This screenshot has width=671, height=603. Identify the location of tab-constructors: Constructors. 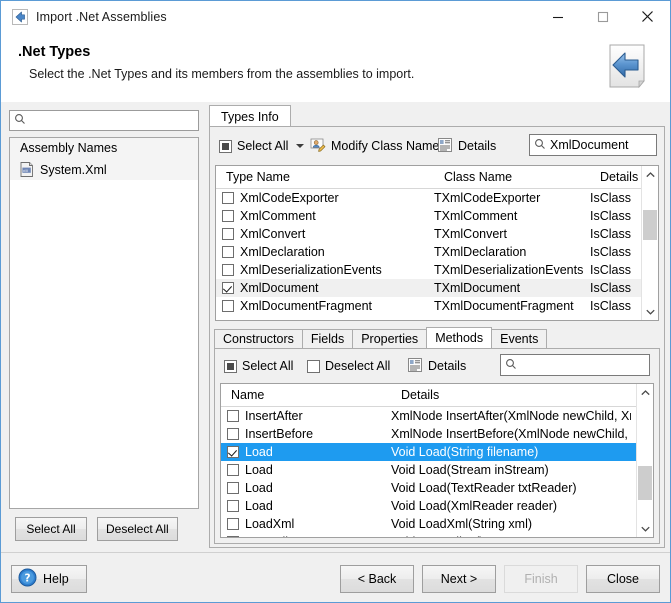
(258, 338).